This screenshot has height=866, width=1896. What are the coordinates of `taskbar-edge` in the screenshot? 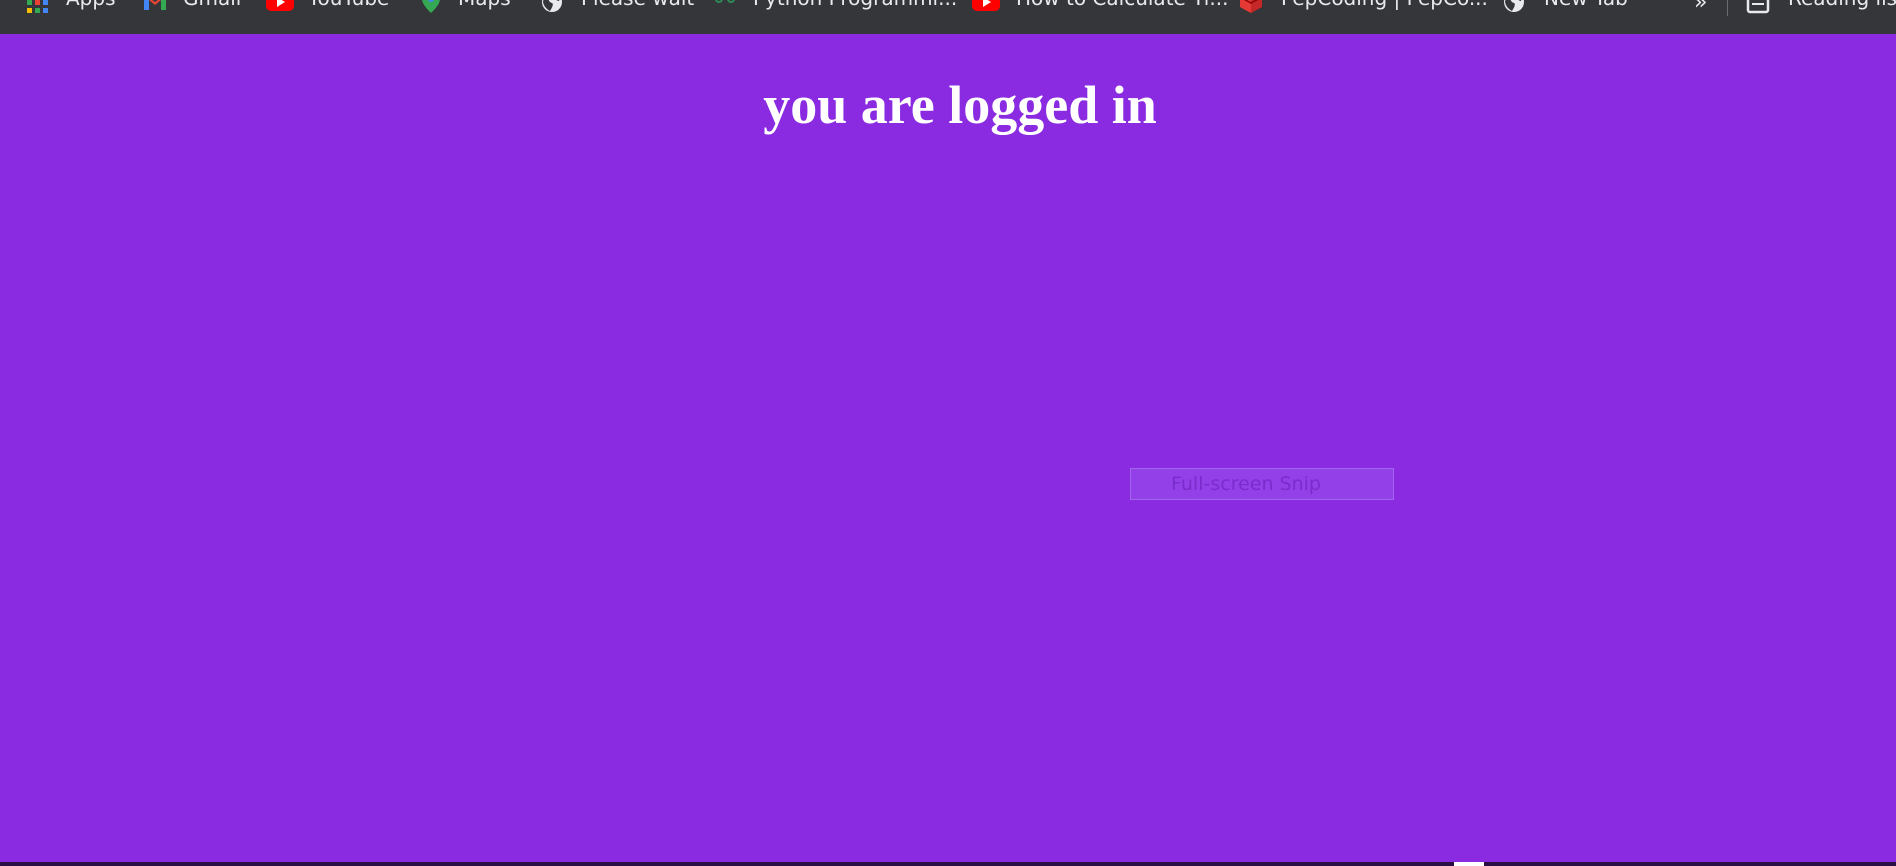 It's located at (948, 864).